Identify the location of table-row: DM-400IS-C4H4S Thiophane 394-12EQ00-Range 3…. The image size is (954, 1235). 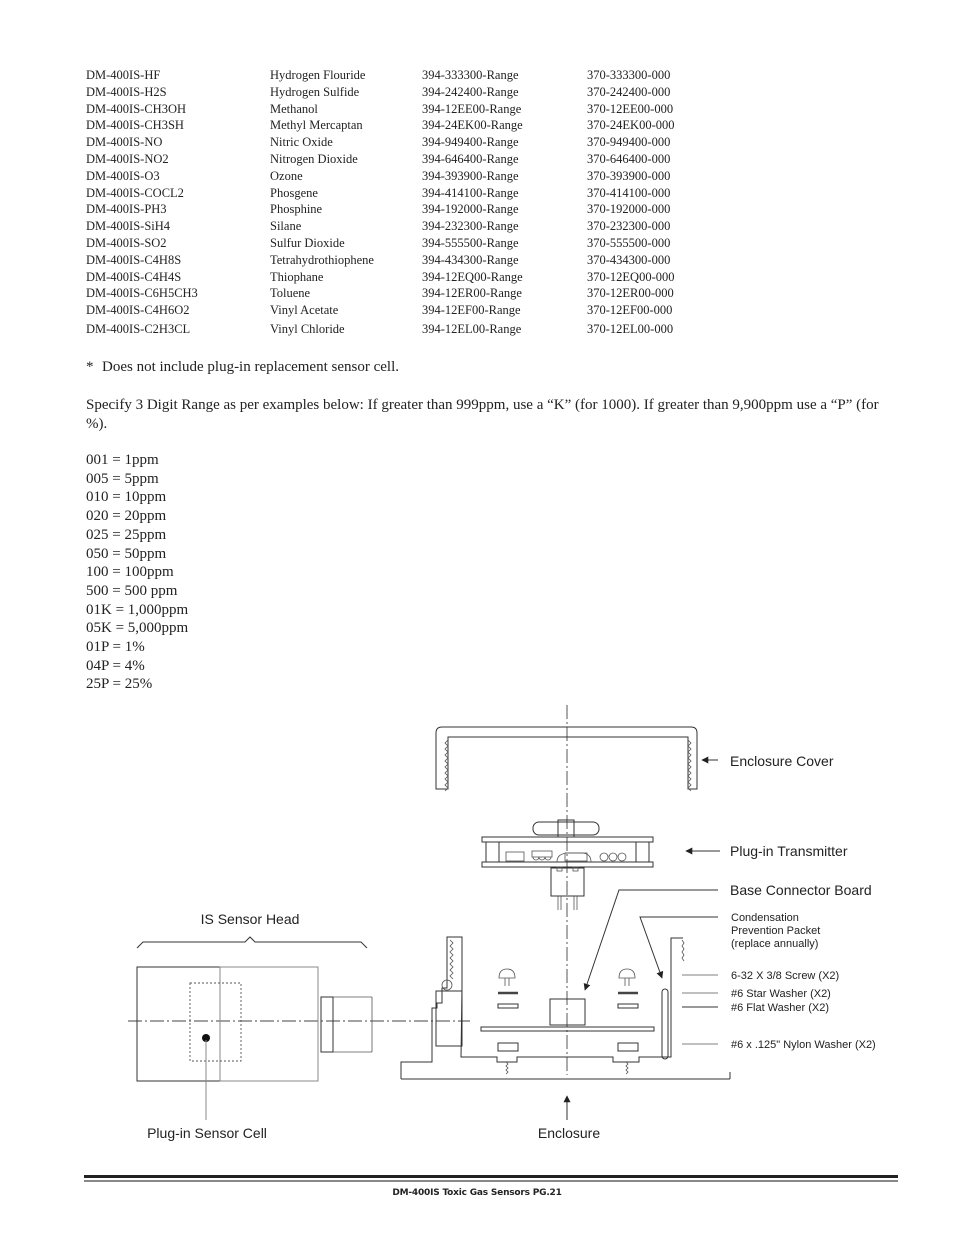
(406, 277).